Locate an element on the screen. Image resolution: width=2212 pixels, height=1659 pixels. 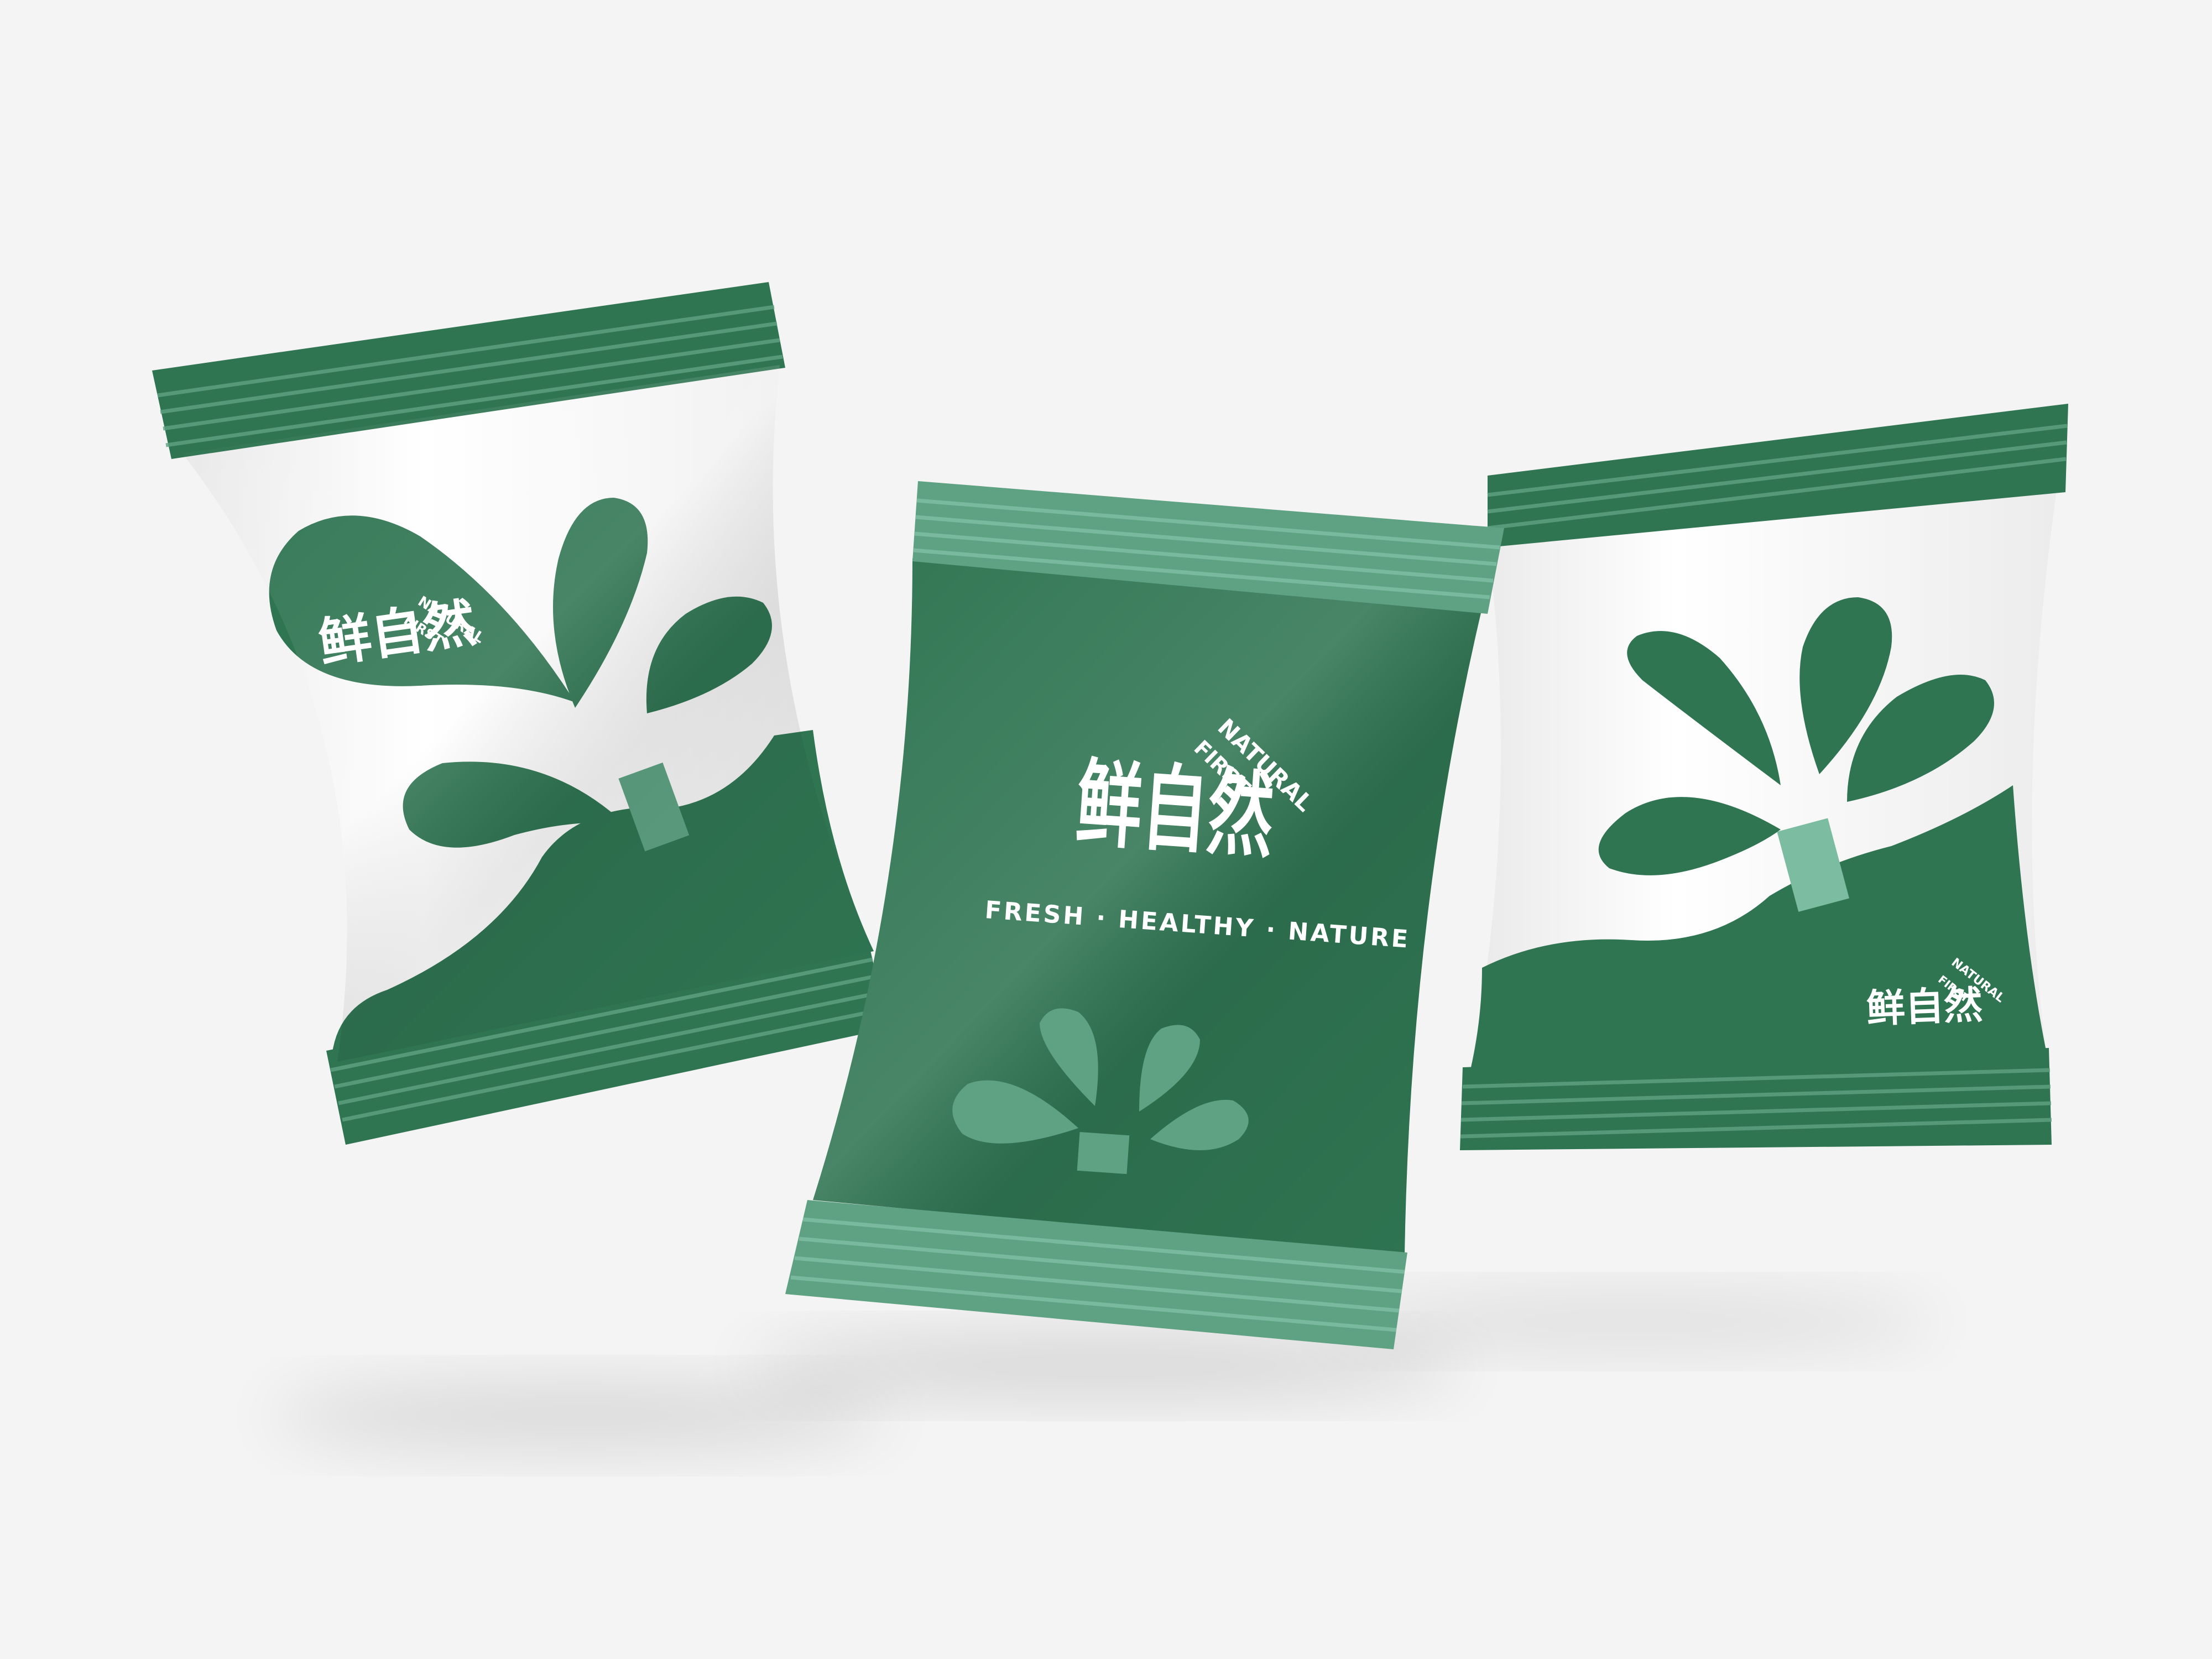
floor-shadow-center is located at coordinates (1106, 1366).